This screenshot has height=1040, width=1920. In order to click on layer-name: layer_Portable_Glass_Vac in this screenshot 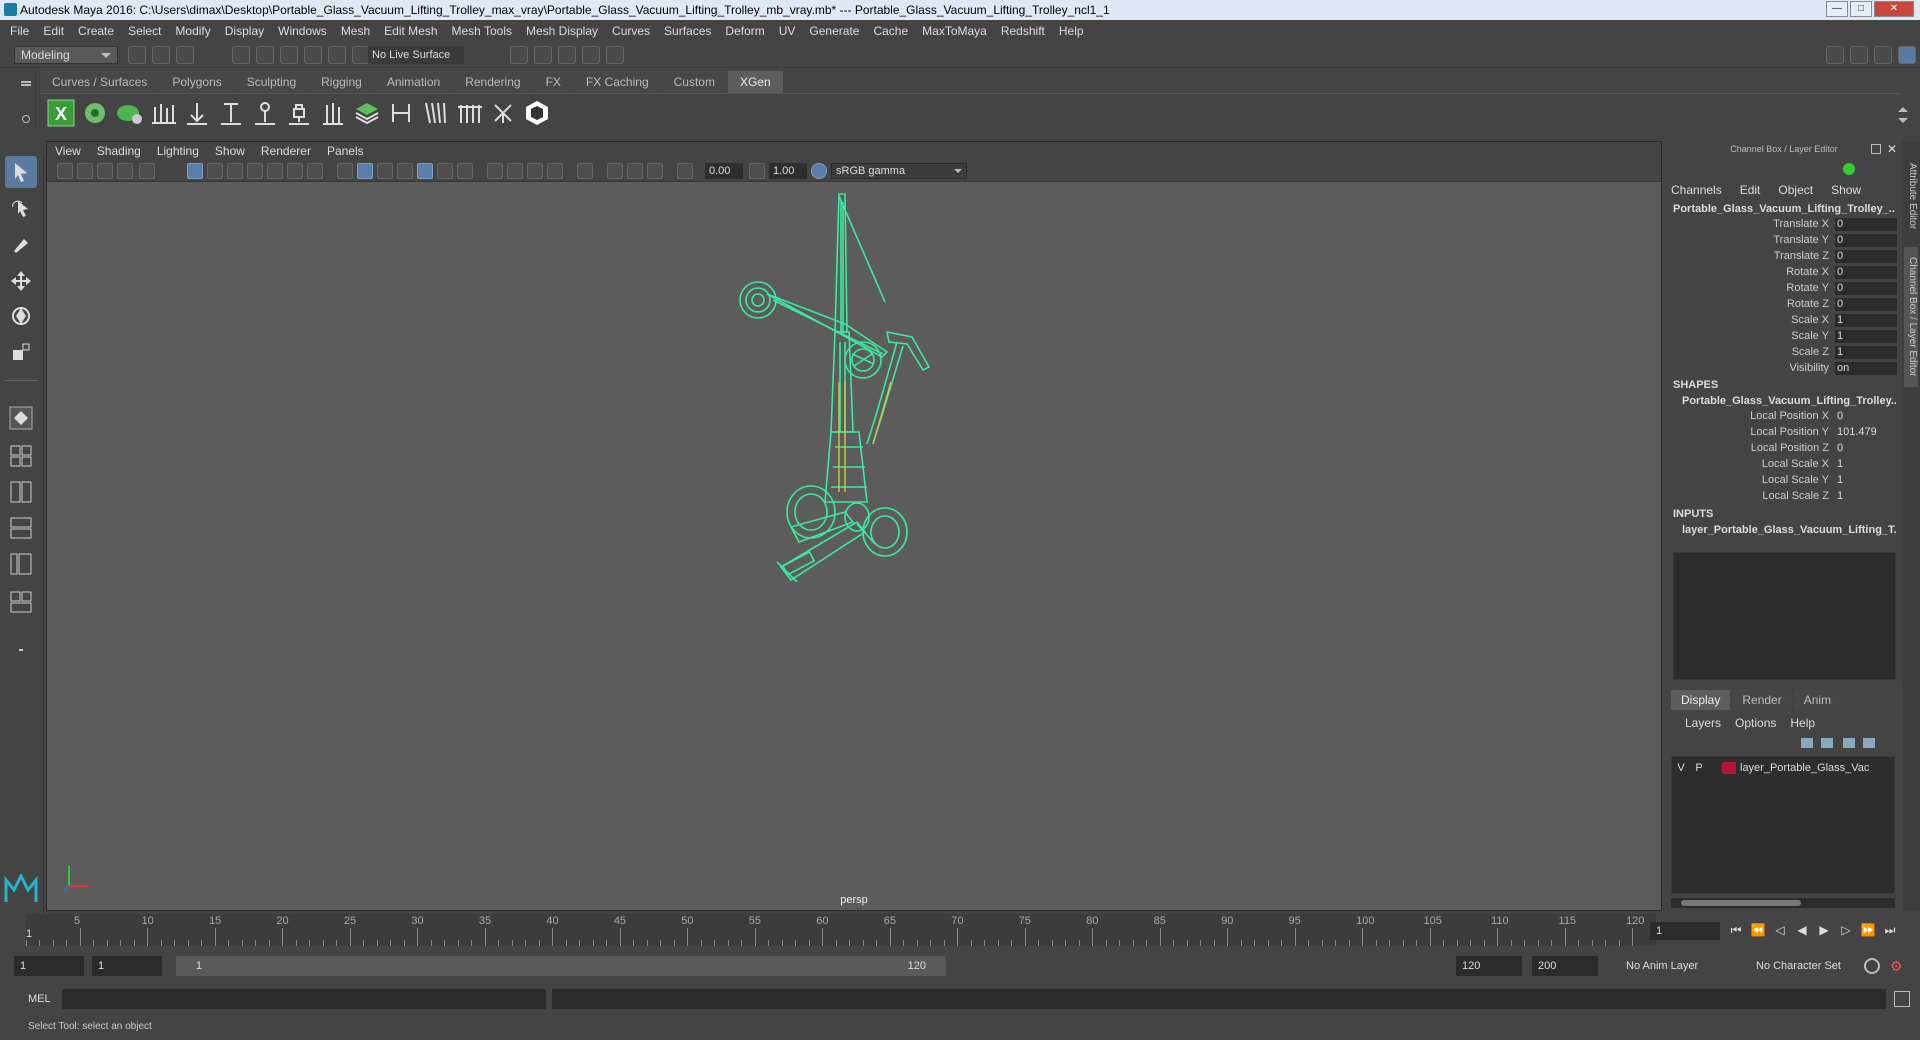, I will do `click(1804, 768)`.